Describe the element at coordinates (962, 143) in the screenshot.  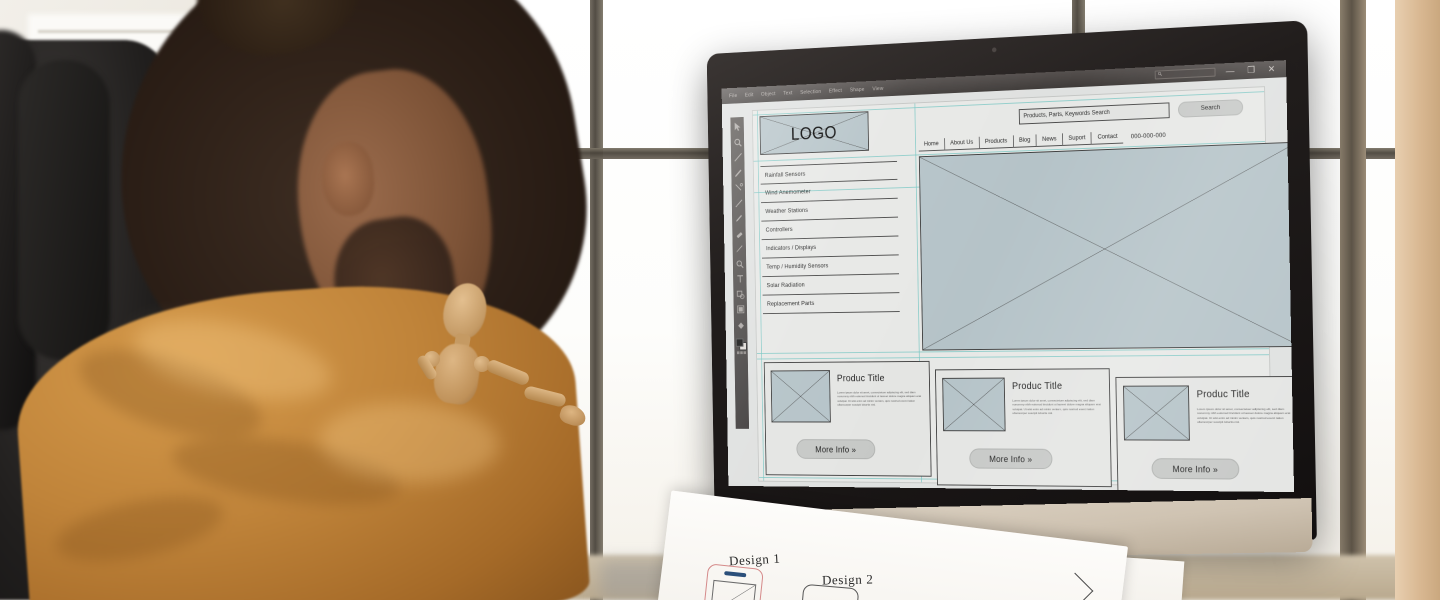
I see `nav-item-about-us: About Us` at that location.